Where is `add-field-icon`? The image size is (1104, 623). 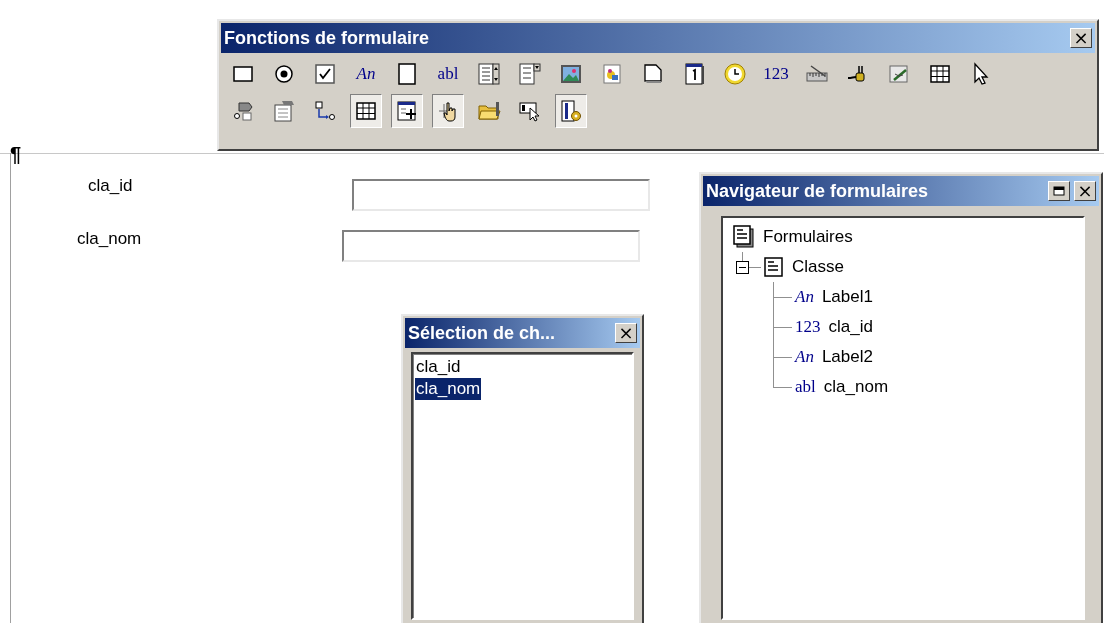
add-field-icon is located at coordinates (407, 111).